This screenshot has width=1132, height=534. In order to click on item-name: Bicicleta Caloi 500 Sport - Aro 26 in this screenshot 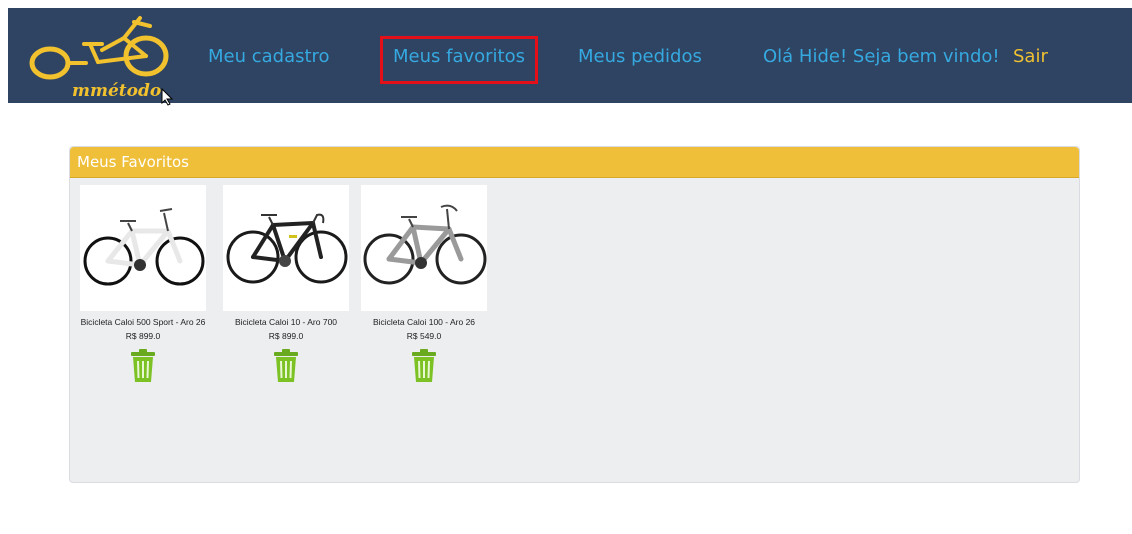, I will do `click(143, 322)`.